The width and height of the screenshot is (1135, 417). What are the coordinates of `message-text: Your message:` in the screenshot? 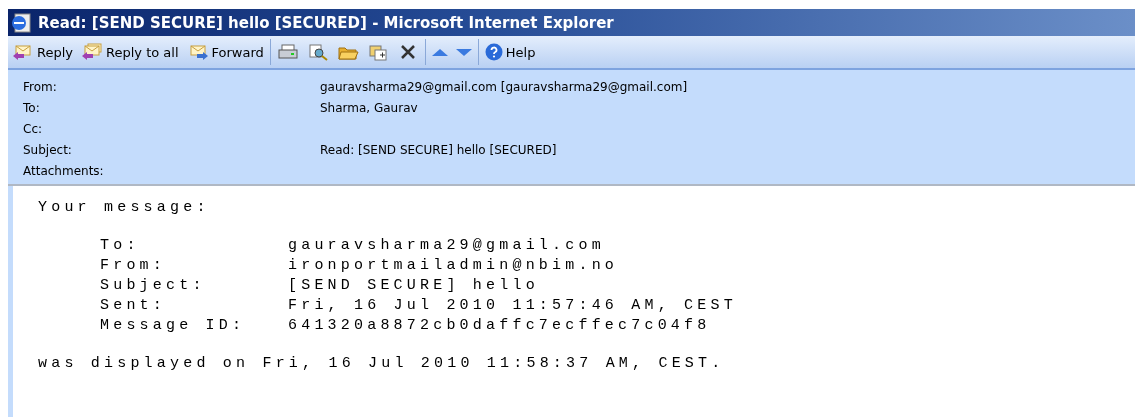 It's located at (124, 208).